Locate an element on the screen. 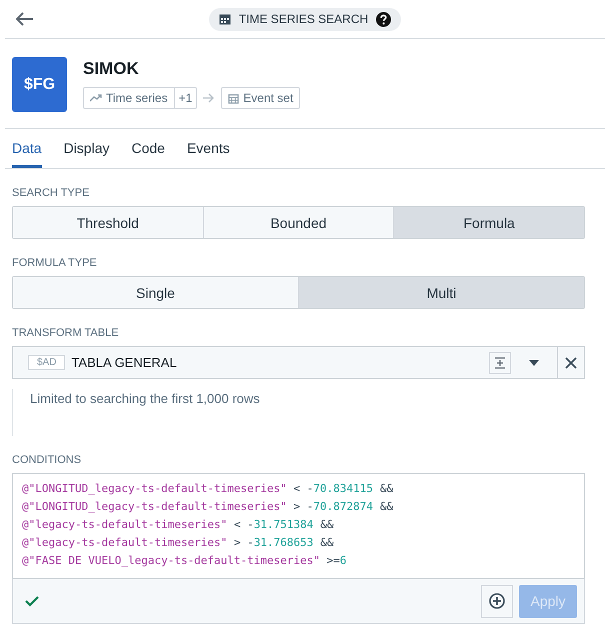 The height and width of the screenshot is (634, 605). object-name: SIMOK is located at coordinates (111, 69).